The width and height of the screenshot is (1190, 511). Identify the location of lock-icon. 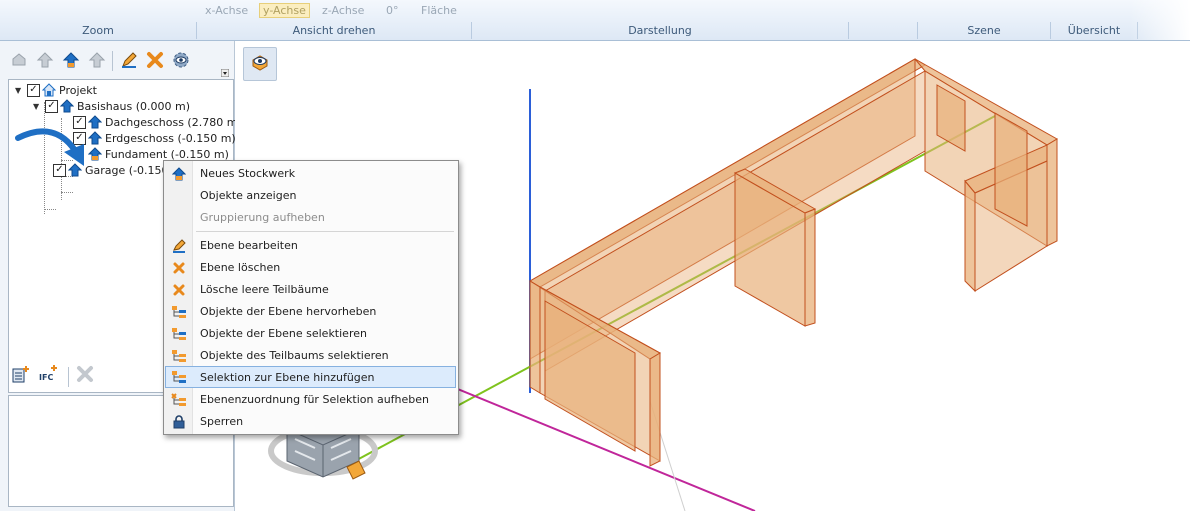
(179, 421).